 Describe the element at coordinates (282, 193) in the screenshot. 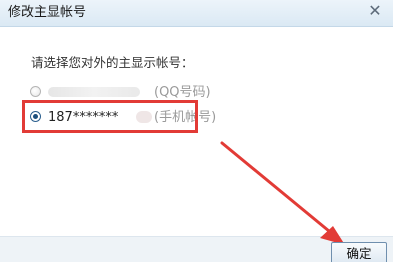

I see `pointer-arrow-icon` at that location.